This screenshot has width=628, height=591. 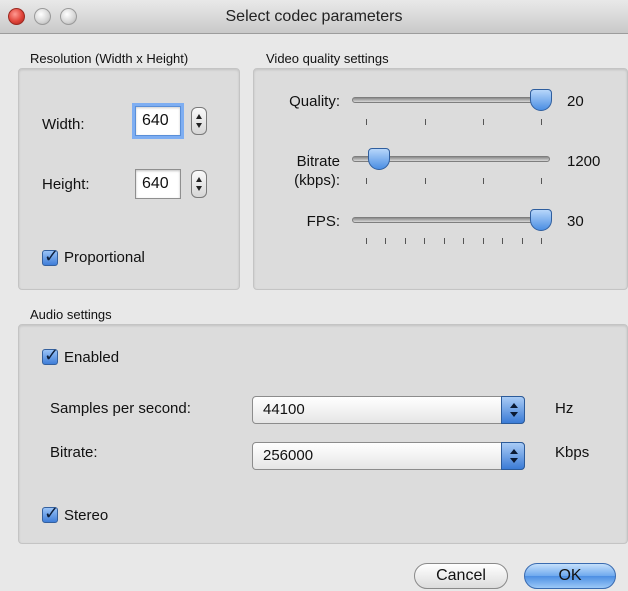 I want to click on video-bitrate-unit-label: (kbps):, so click(x=317, y=180).